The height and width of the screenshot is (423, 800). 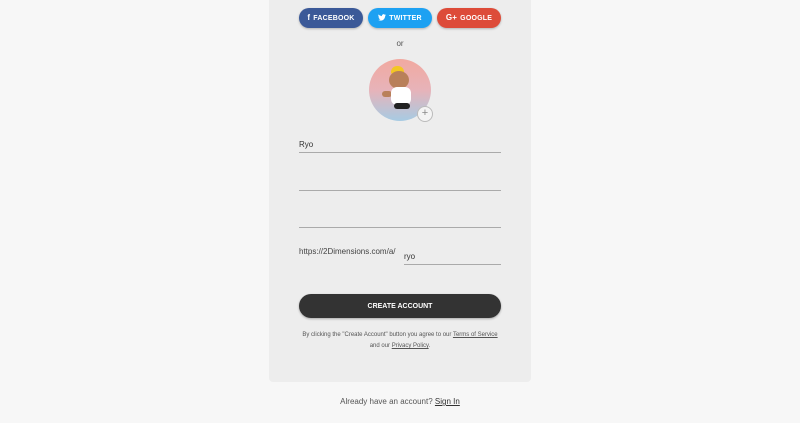 I want to click on username-field, so click(x=452, y=255).